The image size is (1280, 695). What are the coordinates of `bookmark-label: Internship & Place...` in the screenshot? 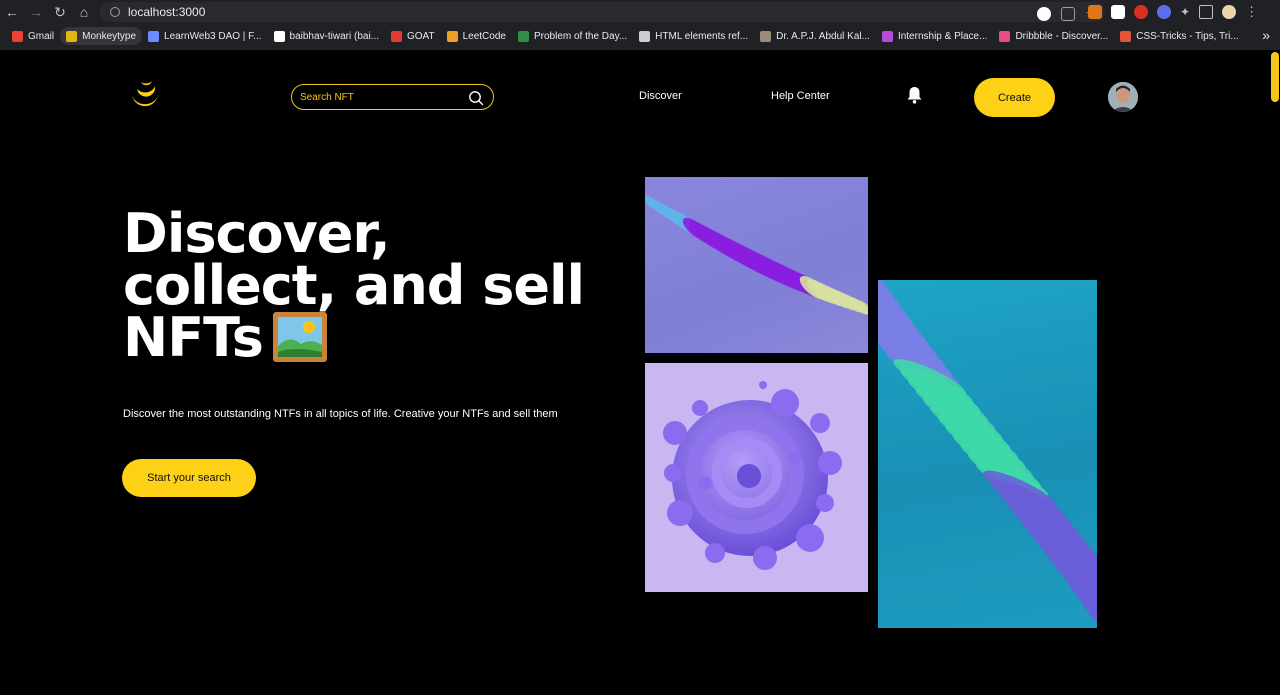 It's located at (942, 36).